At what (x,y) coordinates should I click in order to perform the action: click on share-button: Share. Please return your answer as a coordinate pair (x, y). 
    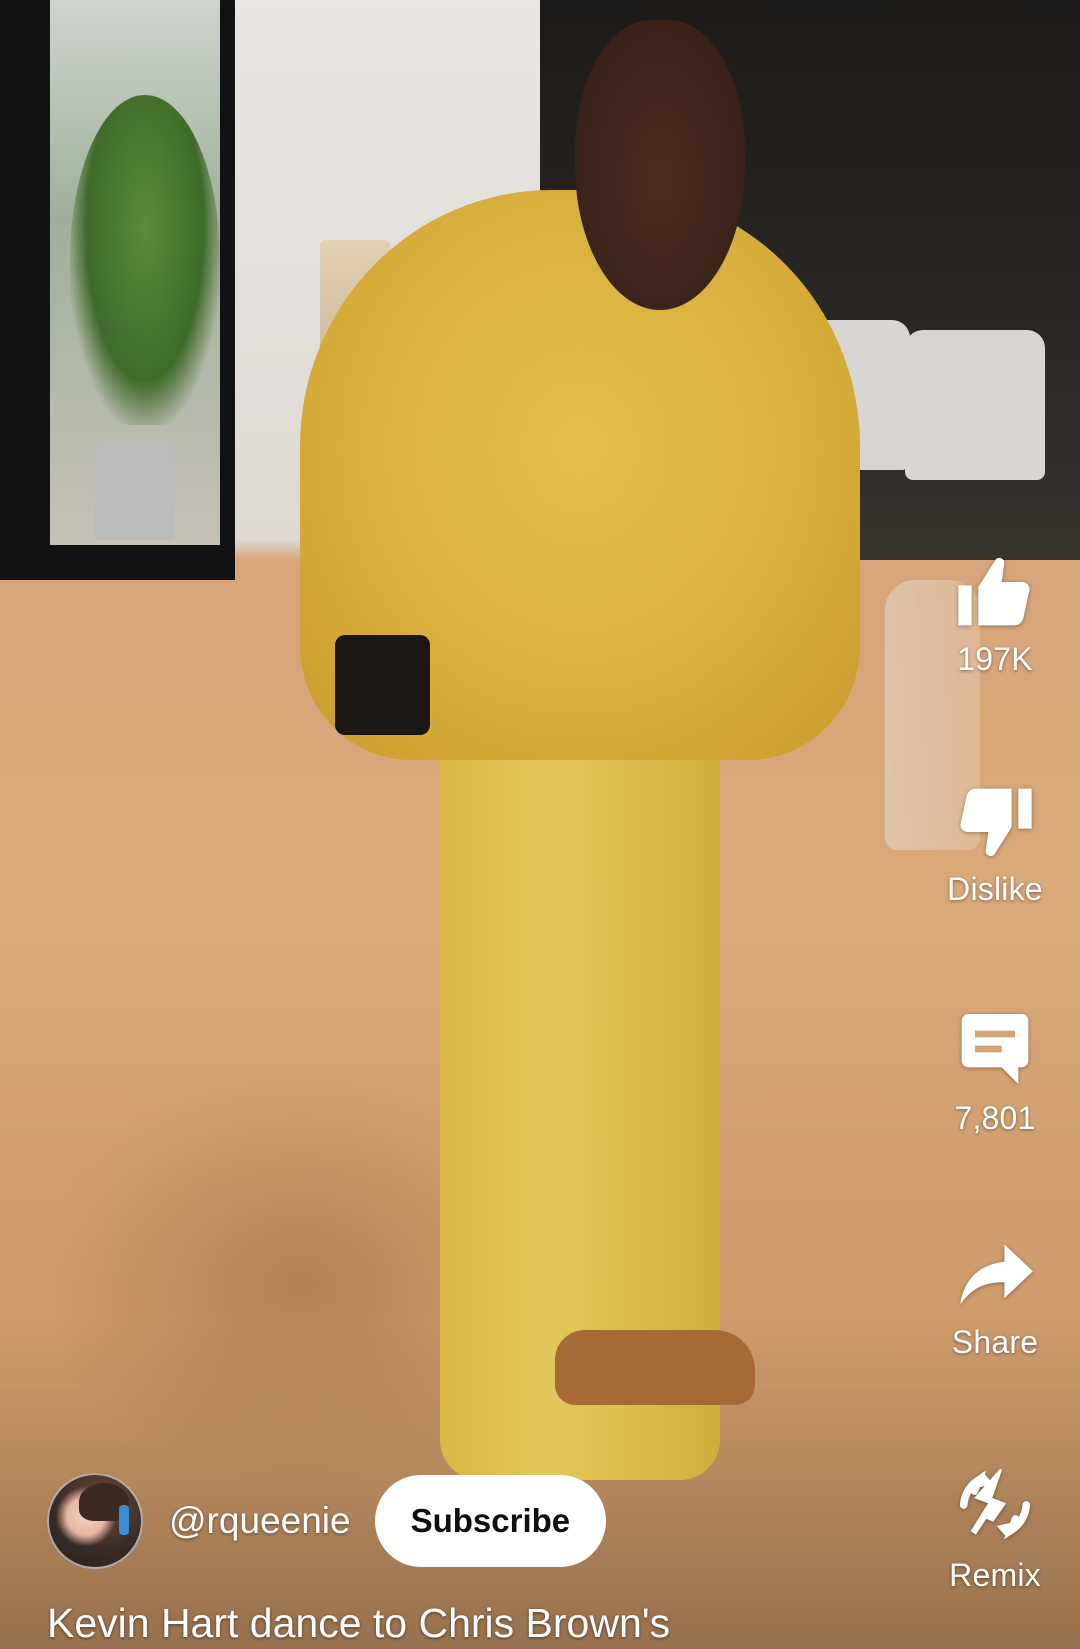
    Looking at the image, I should click on (995, 1300).